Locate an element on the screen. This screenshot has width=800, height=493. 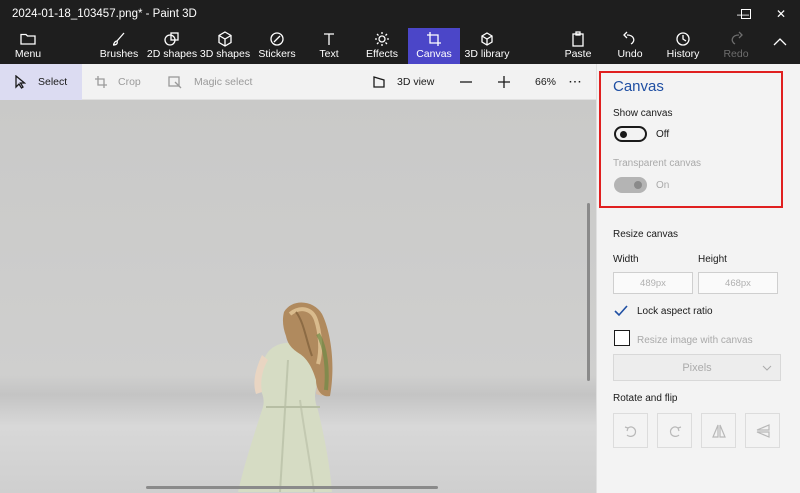
text-icon is located at coordinates (329, 38).